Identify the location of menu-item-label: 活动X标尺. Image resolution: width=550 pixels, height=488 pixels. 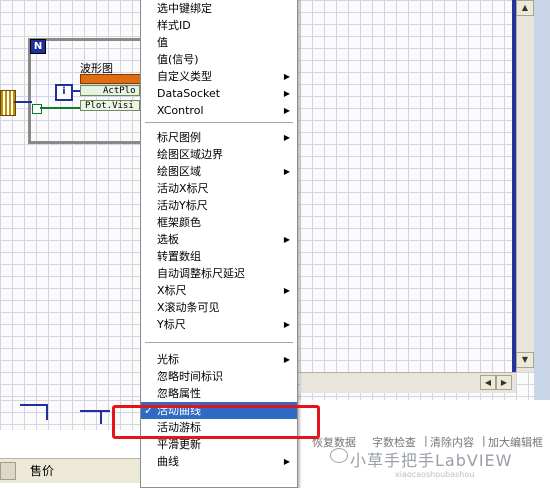
(183, 188).